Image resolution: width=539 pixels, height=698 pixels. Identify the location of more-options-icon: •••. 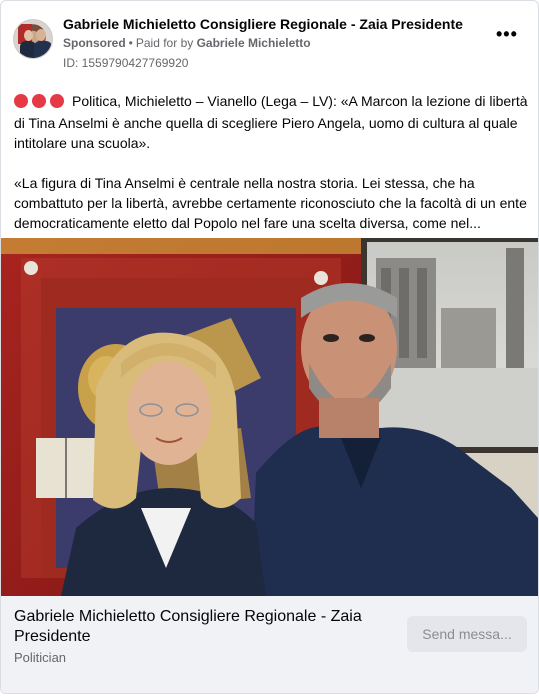
(506, 35).